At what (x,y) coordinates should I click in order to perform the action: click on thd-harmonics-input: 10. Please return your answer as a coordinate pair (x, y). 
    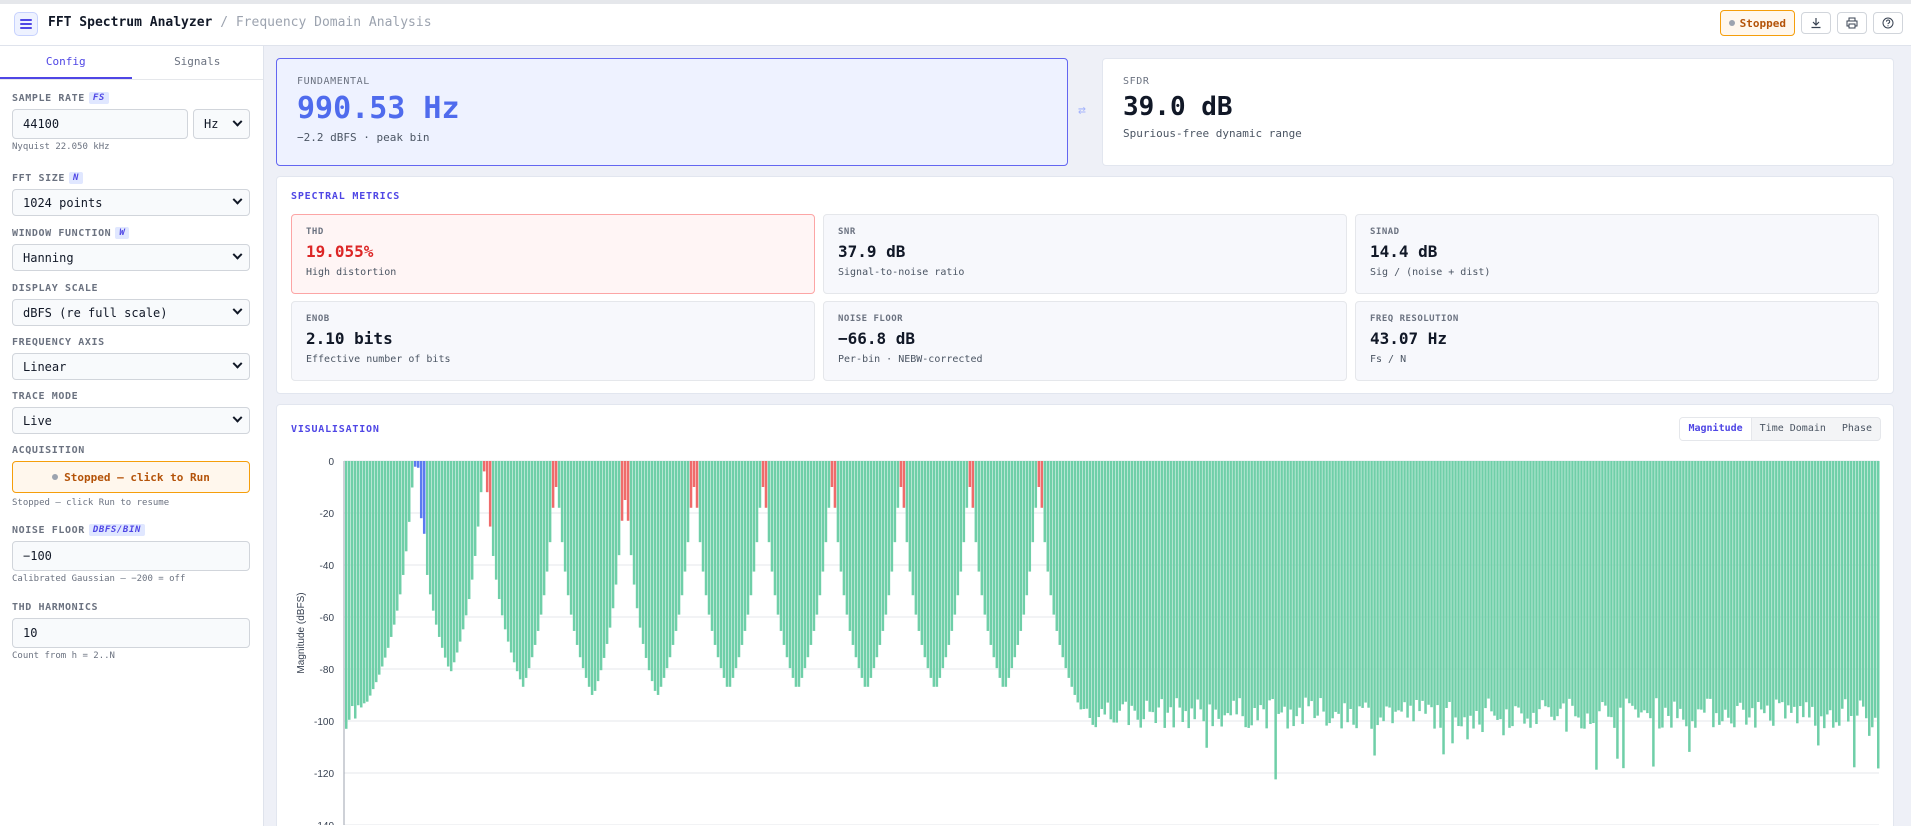
    Looking at the image, I should click on (131, 633).